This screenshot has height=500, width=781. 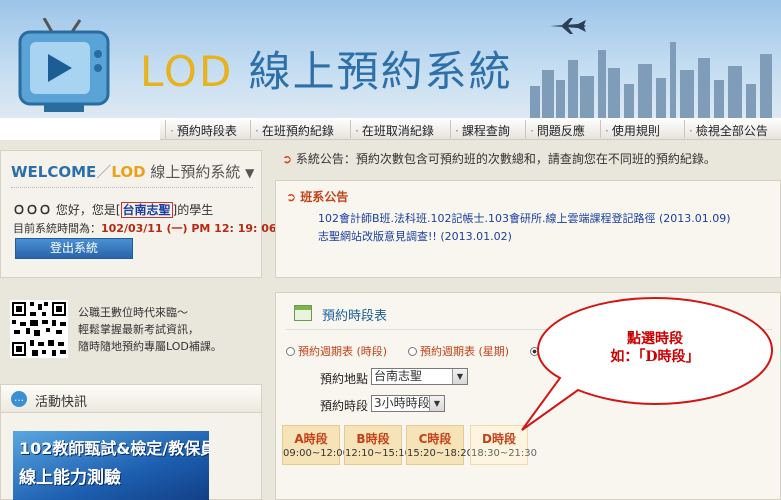 I want to click on banner-subline: 線上能力測驗, so click(x=70, y=478).